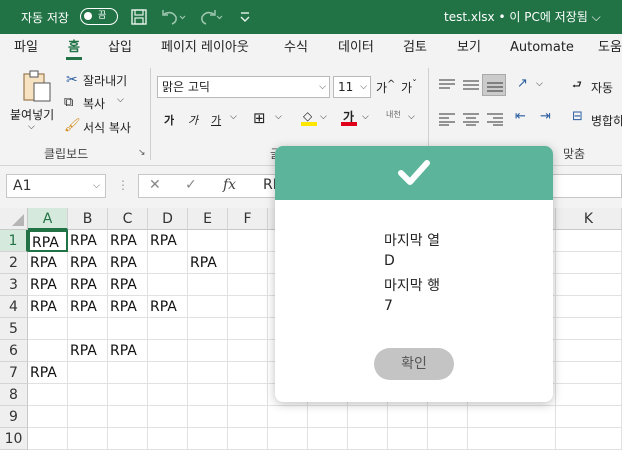  Describe the element at coordinates (68, 102) in the screenshot. I see `copy-icon: ⧉` at that location.